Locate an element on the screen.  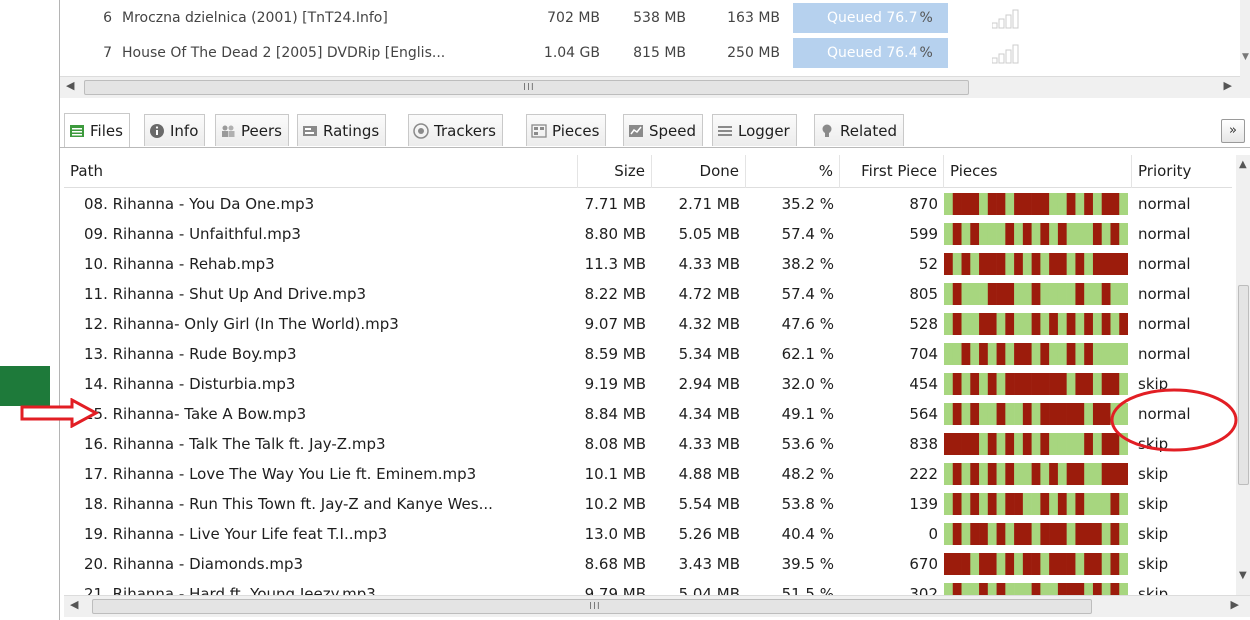
cell-done: 3.43 MB is located at coordinates (709, 564).